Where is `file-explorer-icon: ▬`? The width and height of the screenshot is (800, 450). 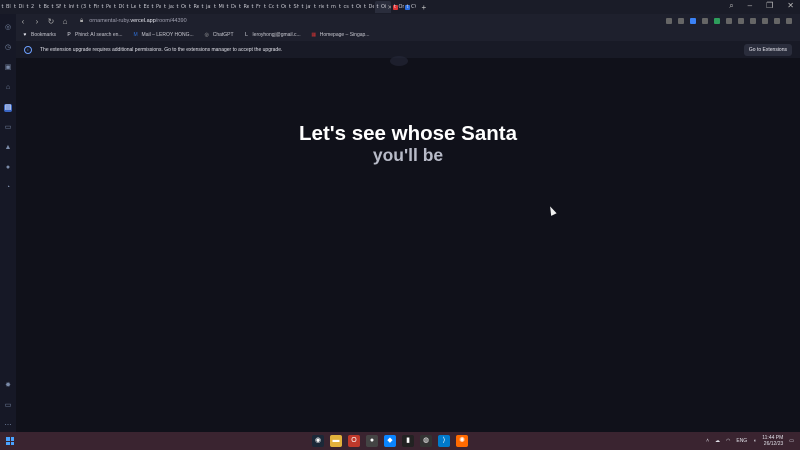
file-explorer-icon: ▬ is located at coordinates (336, 441).